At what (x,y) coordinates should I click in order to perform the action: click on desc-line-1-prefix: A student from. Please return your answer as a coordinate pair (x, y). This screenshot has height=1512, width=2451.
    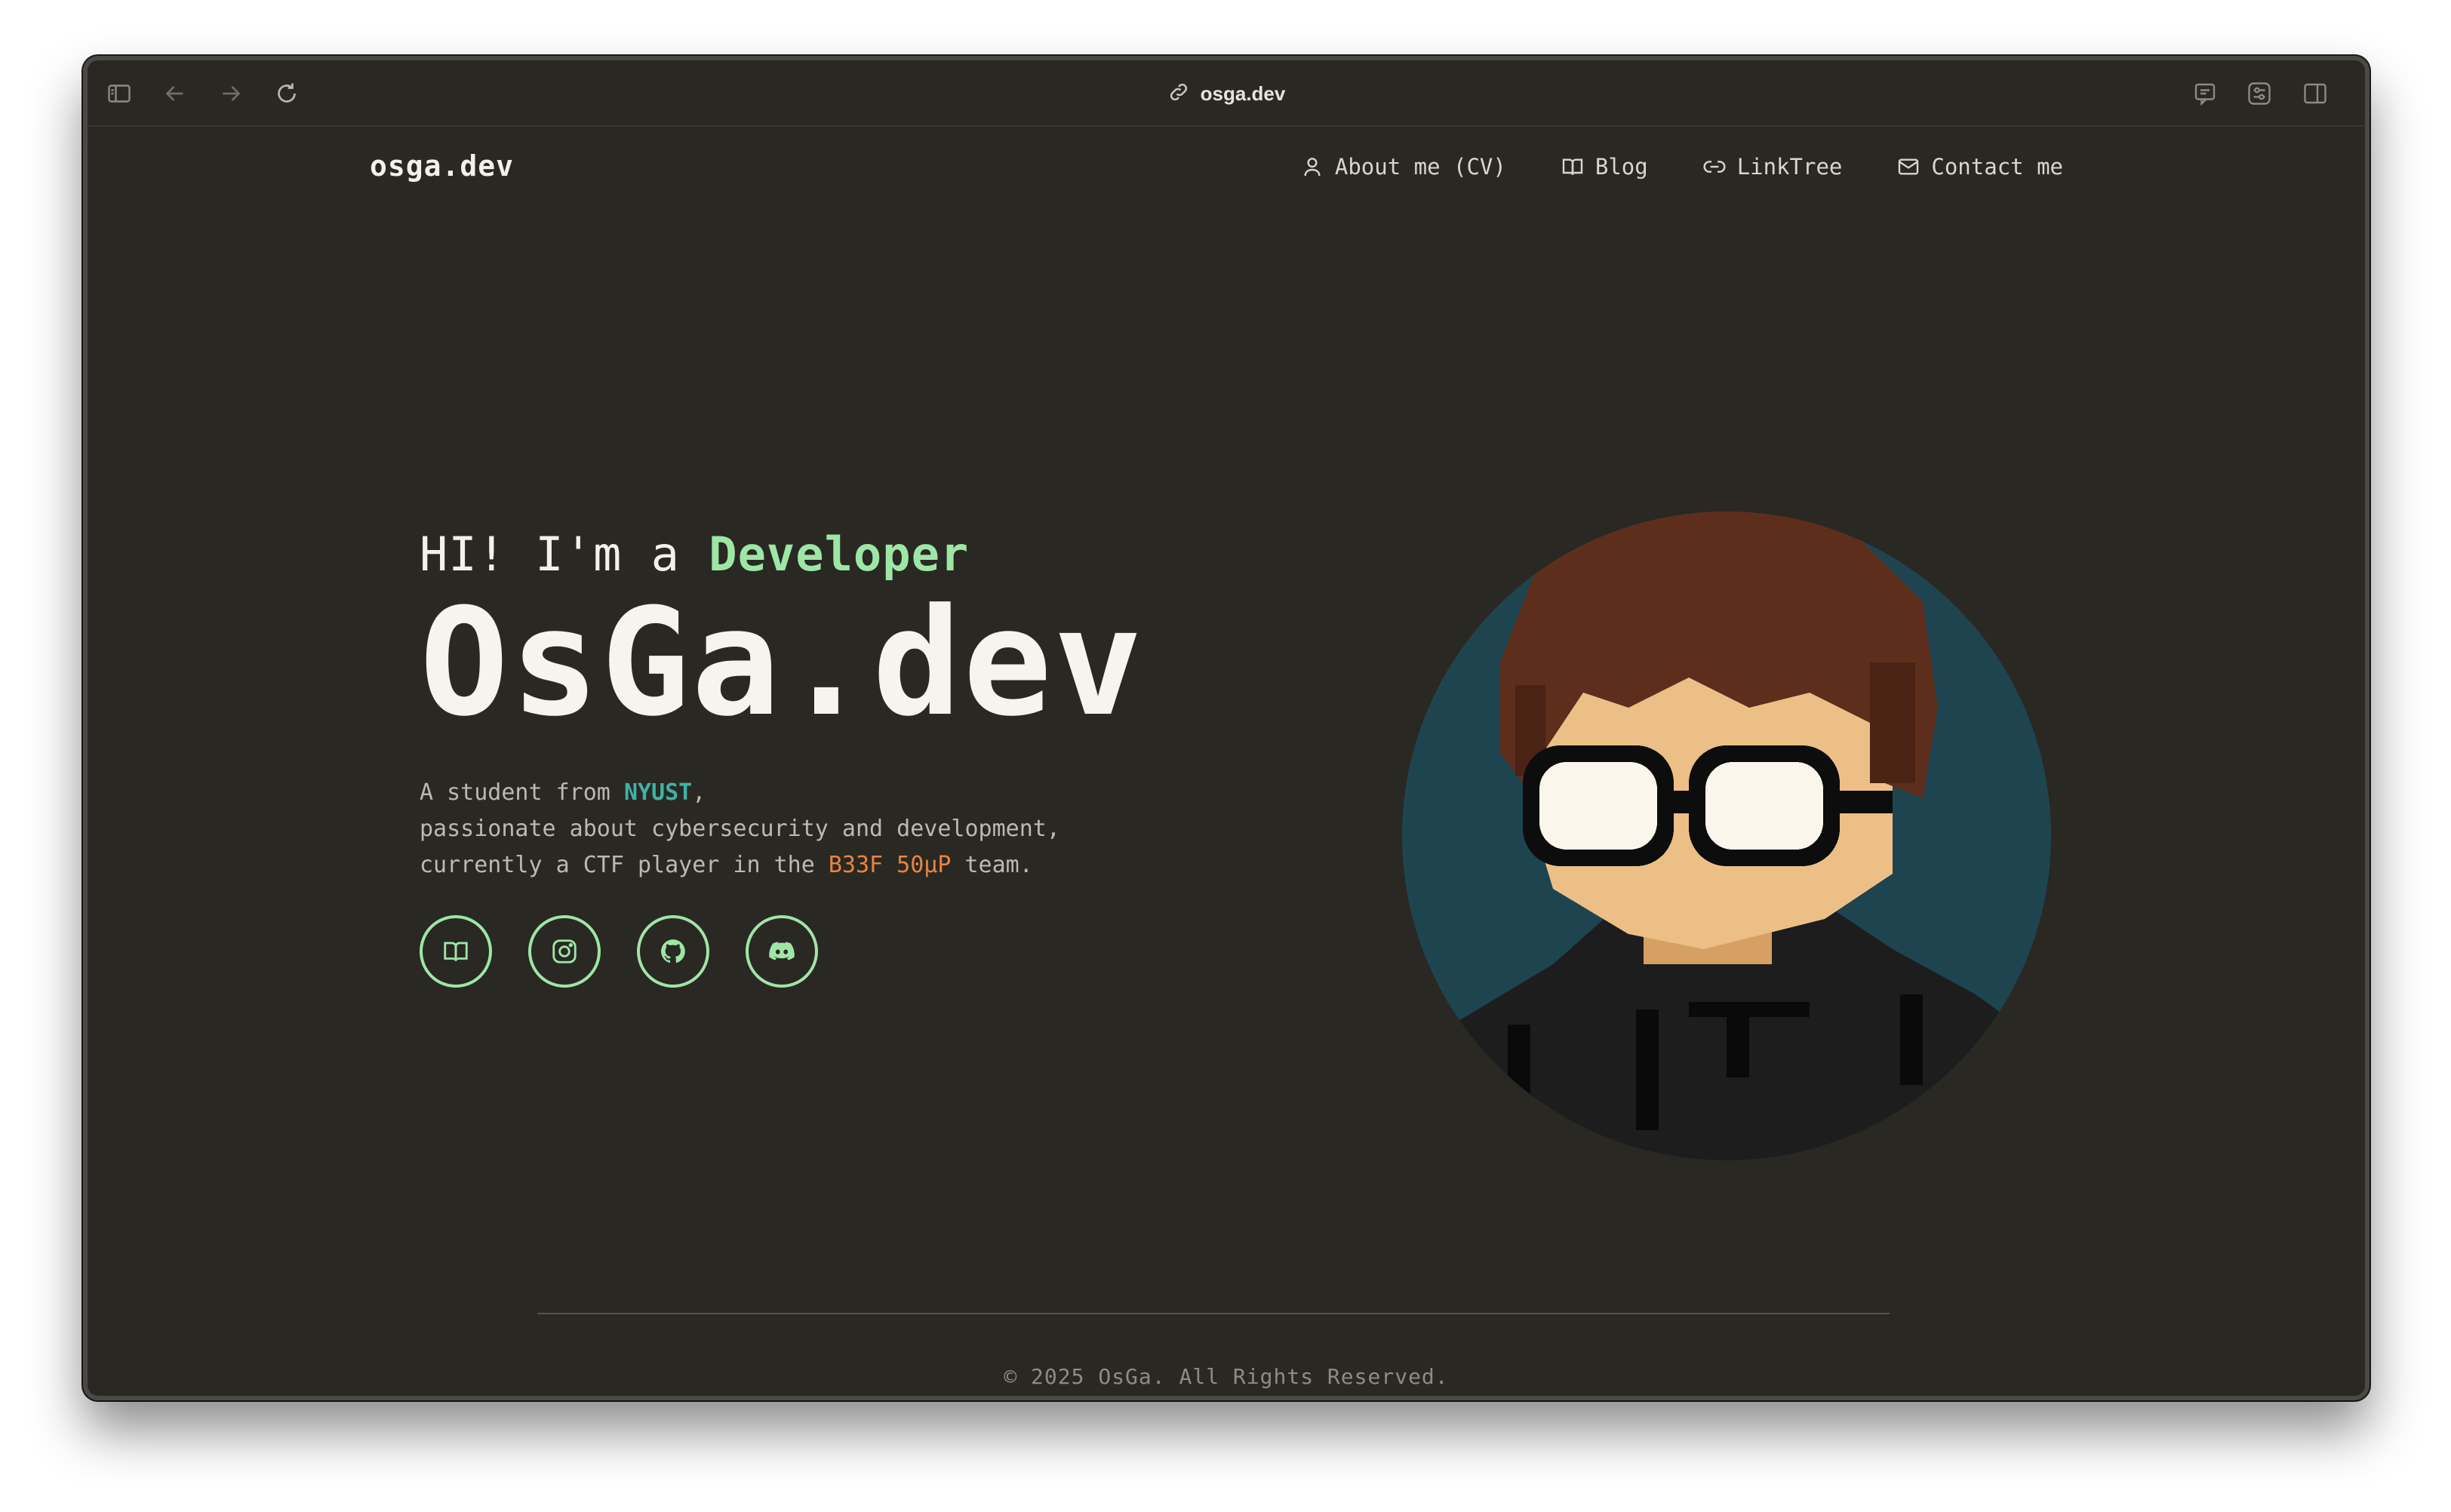
    Looking at the image, I should click on (522, 792).